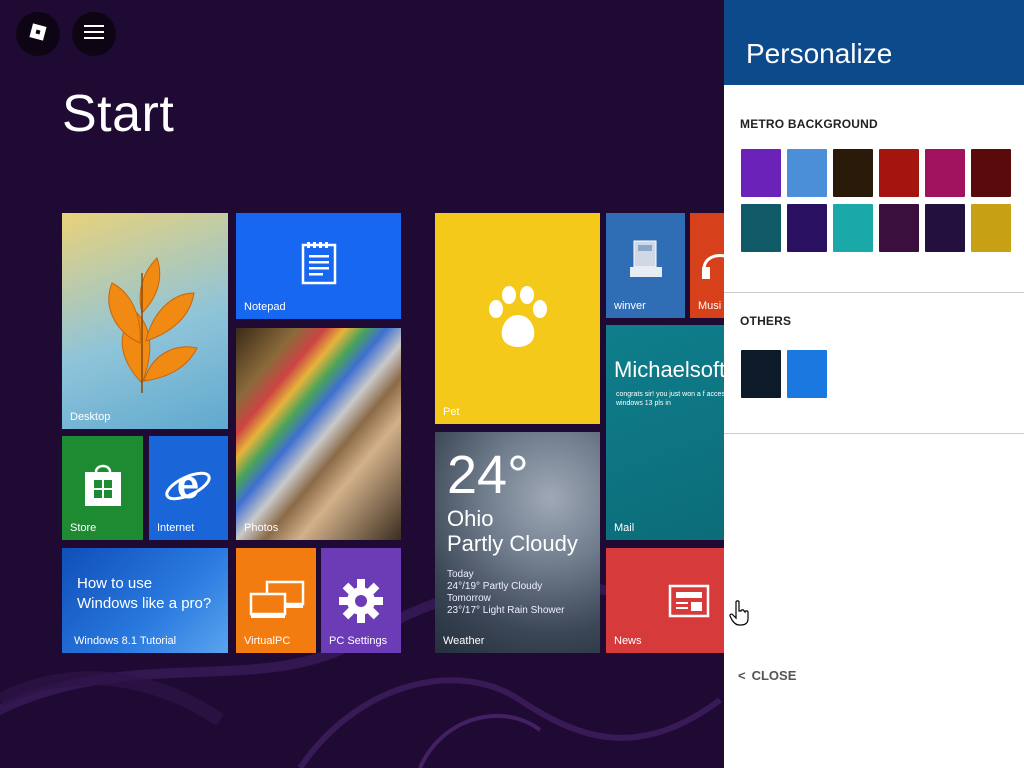 Image resolution: width=1024 pixels, height=768 pixels. What do you see at coordinates (488, 475) in the screenshot?
I see `weather-temperature: 24°` at bounding box center [488, 475].